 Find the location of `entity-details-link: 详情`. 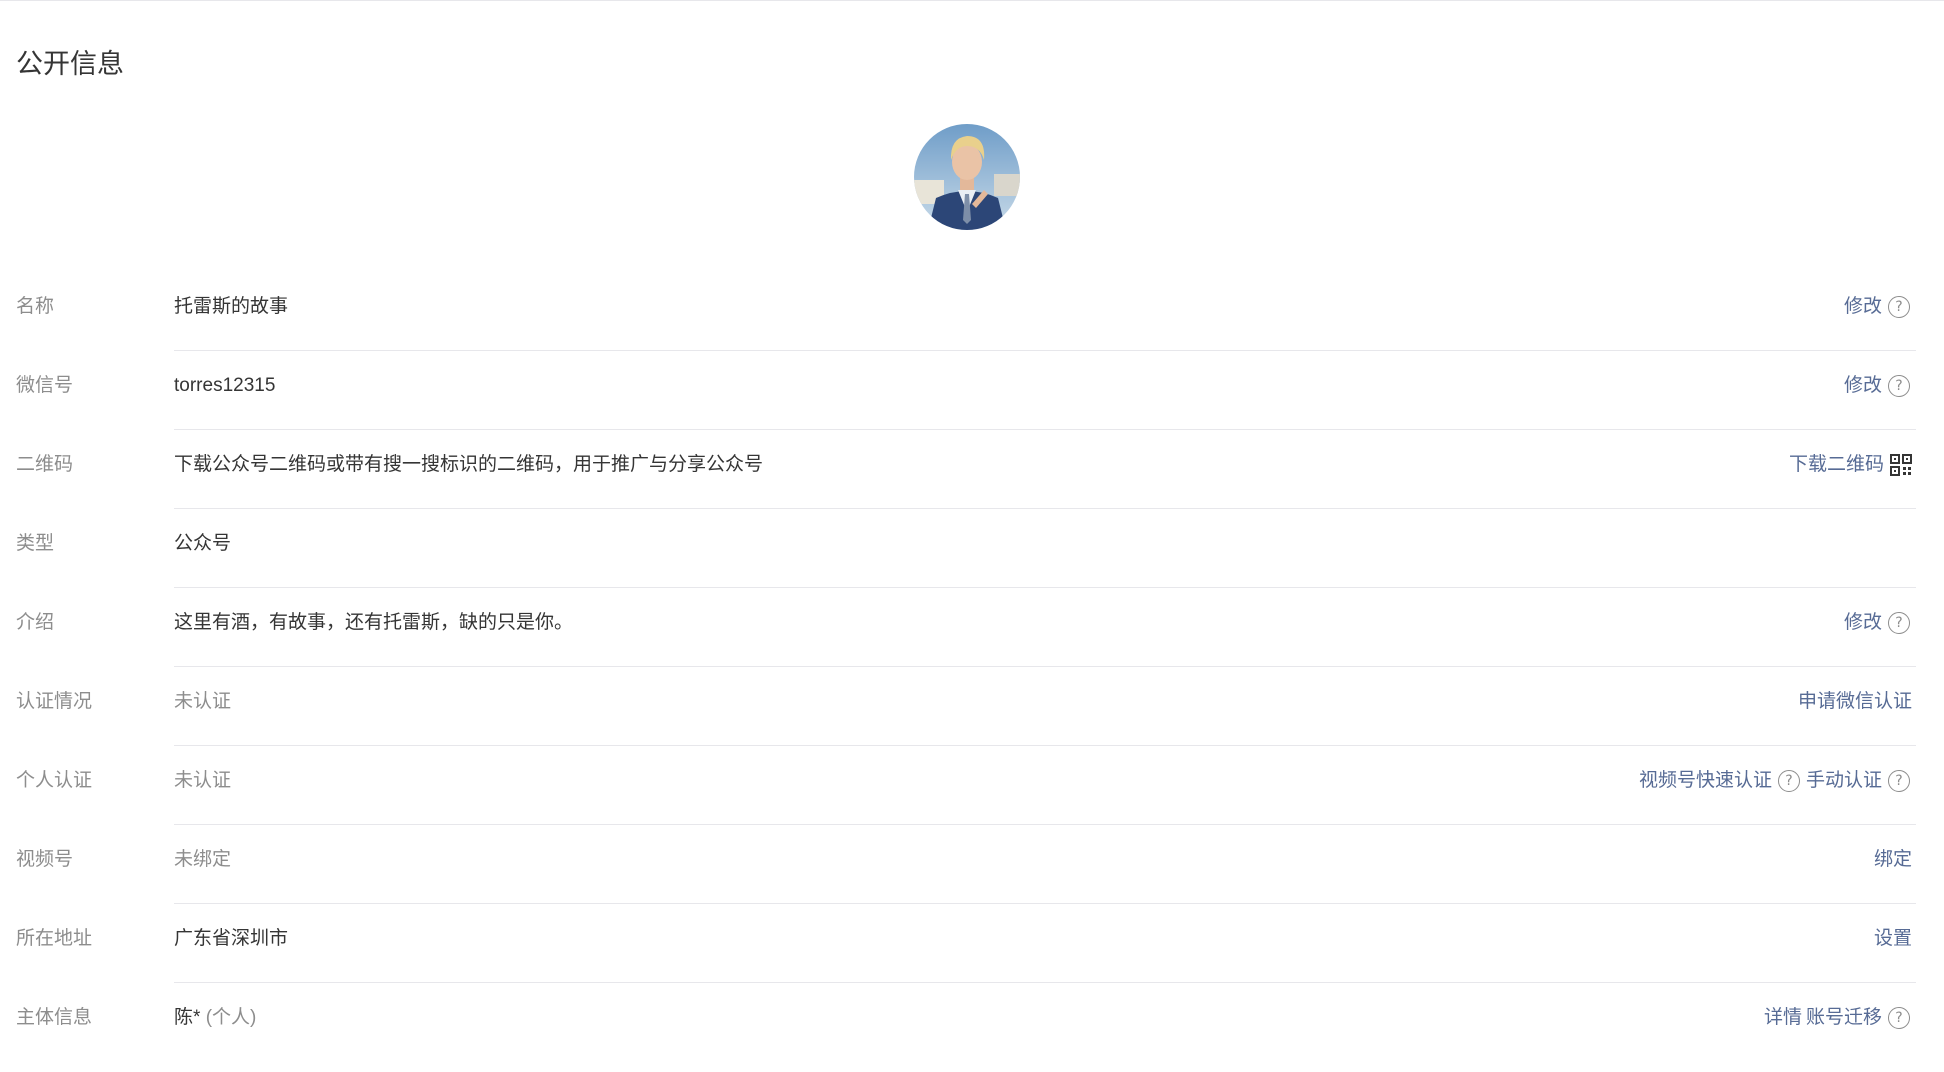

entity-details-link: 详情 is located at coordinates (1783, 1018).